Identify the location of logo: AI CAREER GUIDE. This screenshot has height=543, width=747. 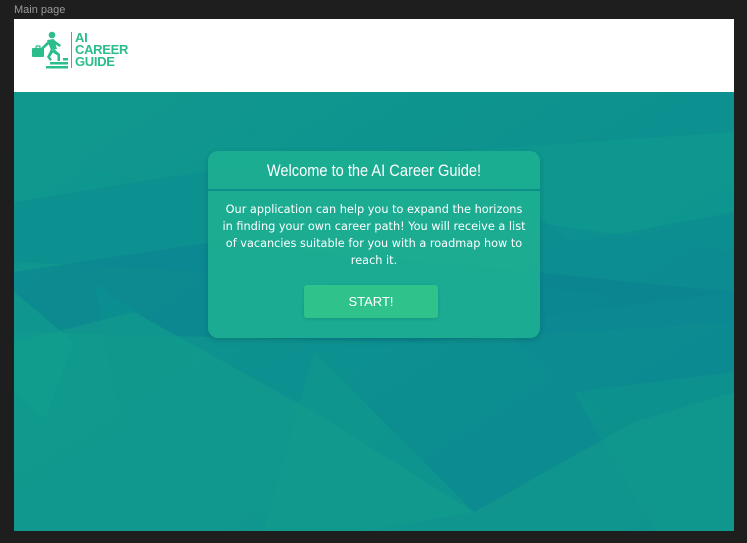
(79, 50).